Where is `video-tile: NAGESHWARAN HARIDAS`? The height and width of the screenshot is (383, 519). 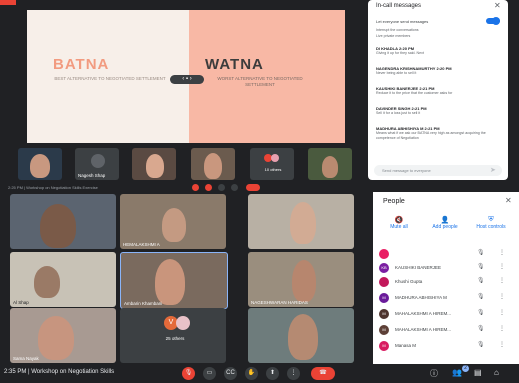 video-tile: NAGESHWARAN HARIDAS is located at coordinates (301, 279).